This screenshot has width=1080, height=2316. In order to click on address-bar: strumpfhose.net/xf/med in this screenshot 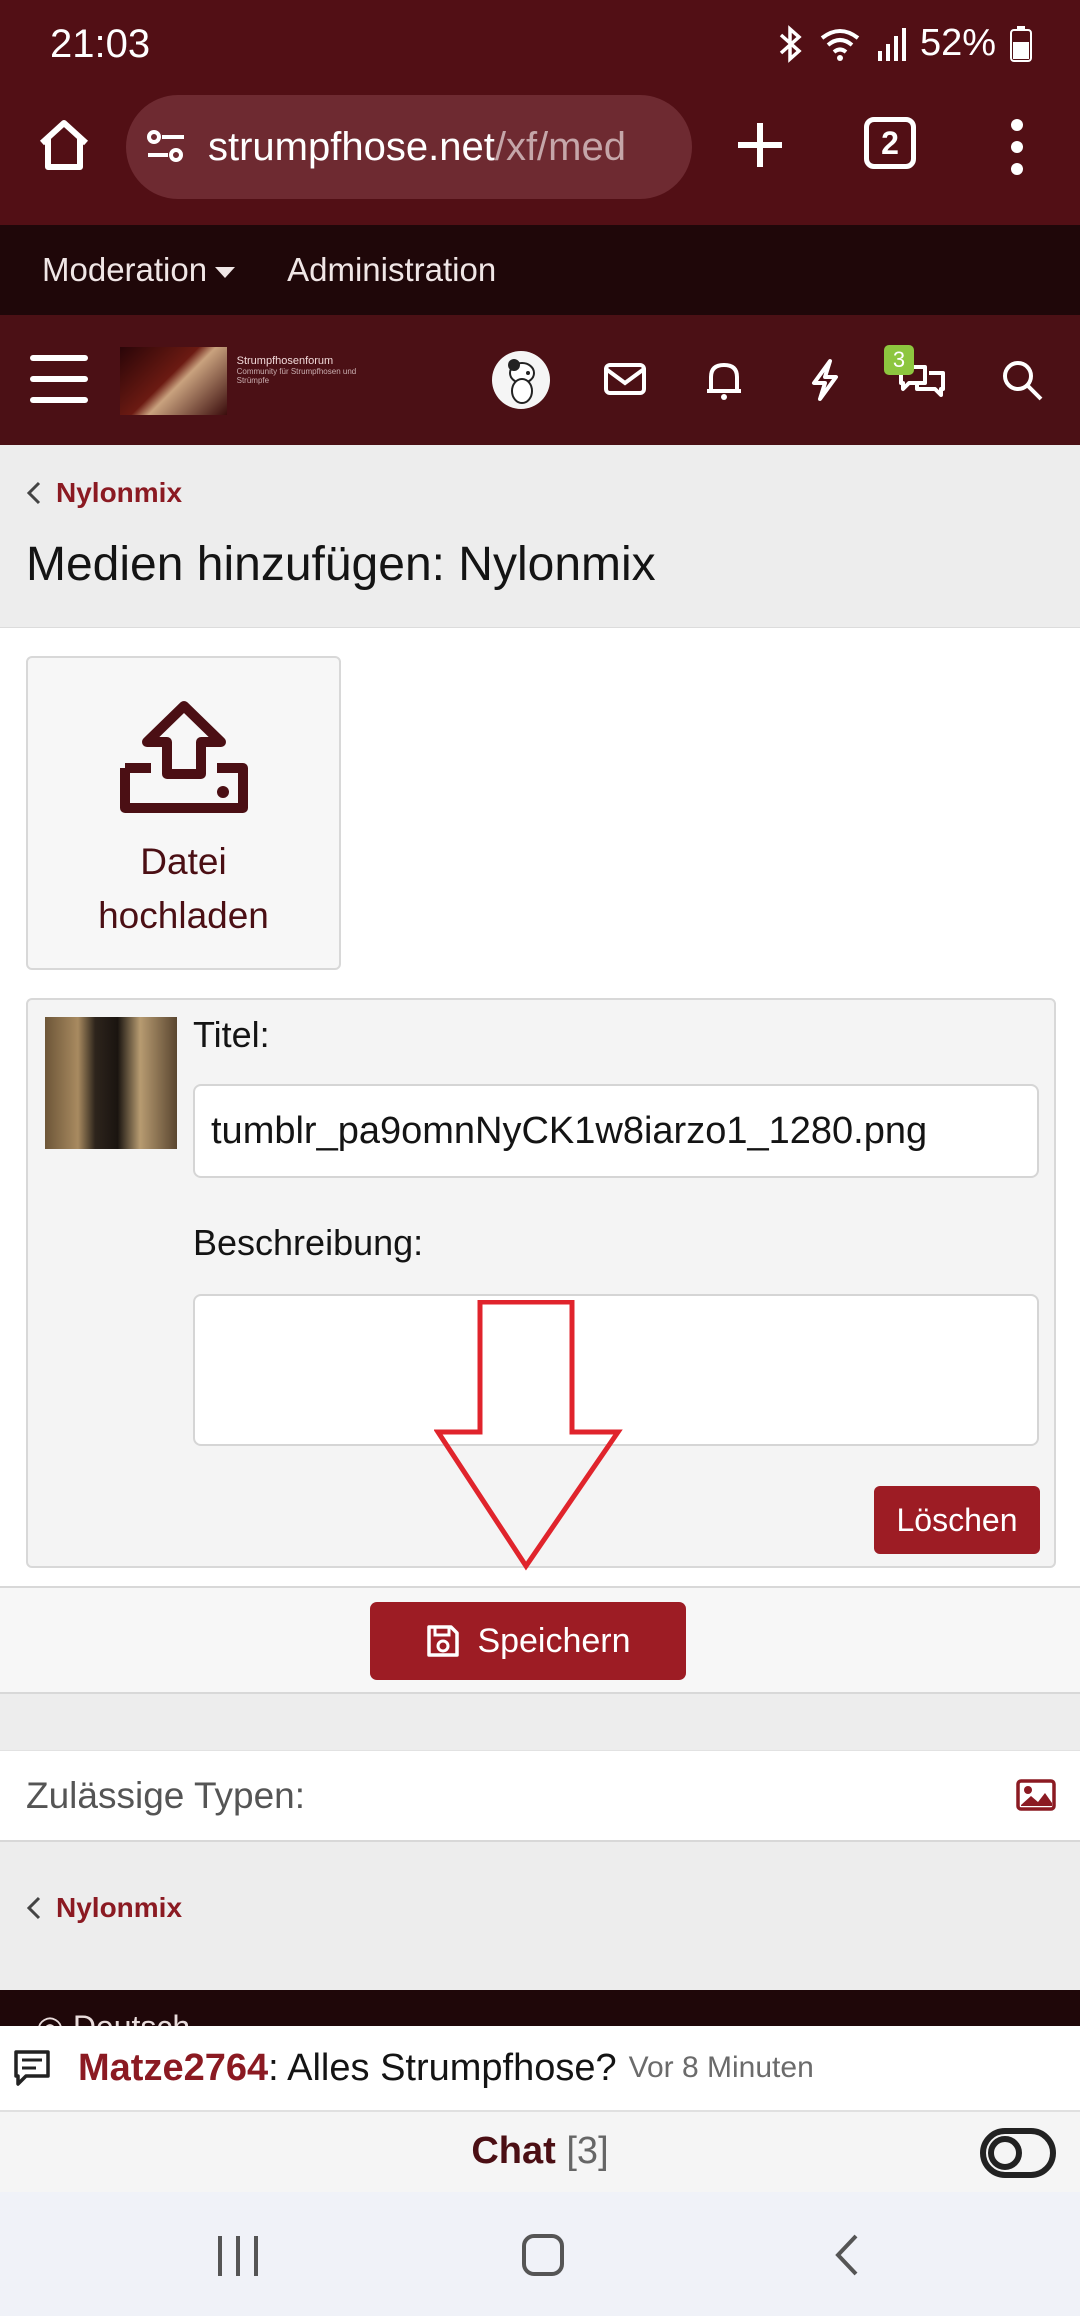, I will do `click(409, 147)`.